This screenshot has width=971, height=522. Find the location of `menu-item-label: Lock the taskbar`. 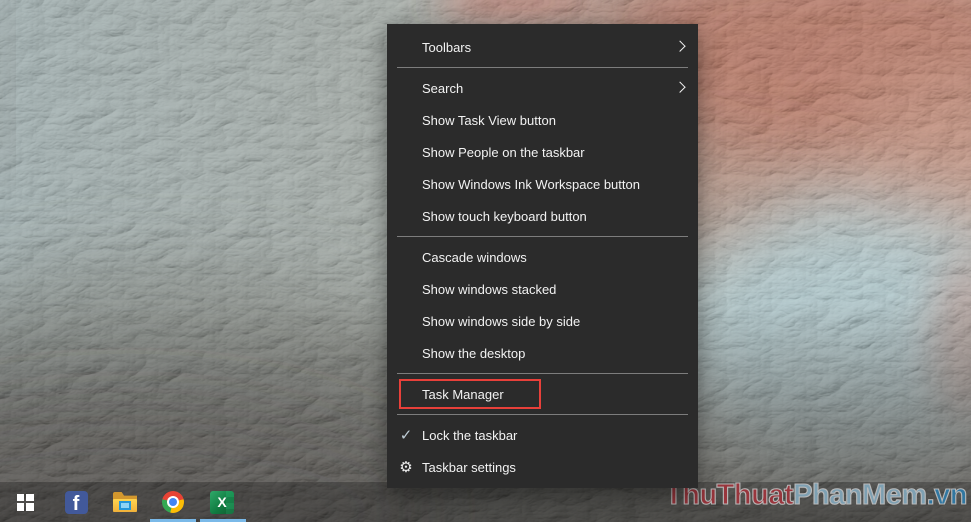

menu-item-label: Lock the taskbar is located at coordinates (470, 435).